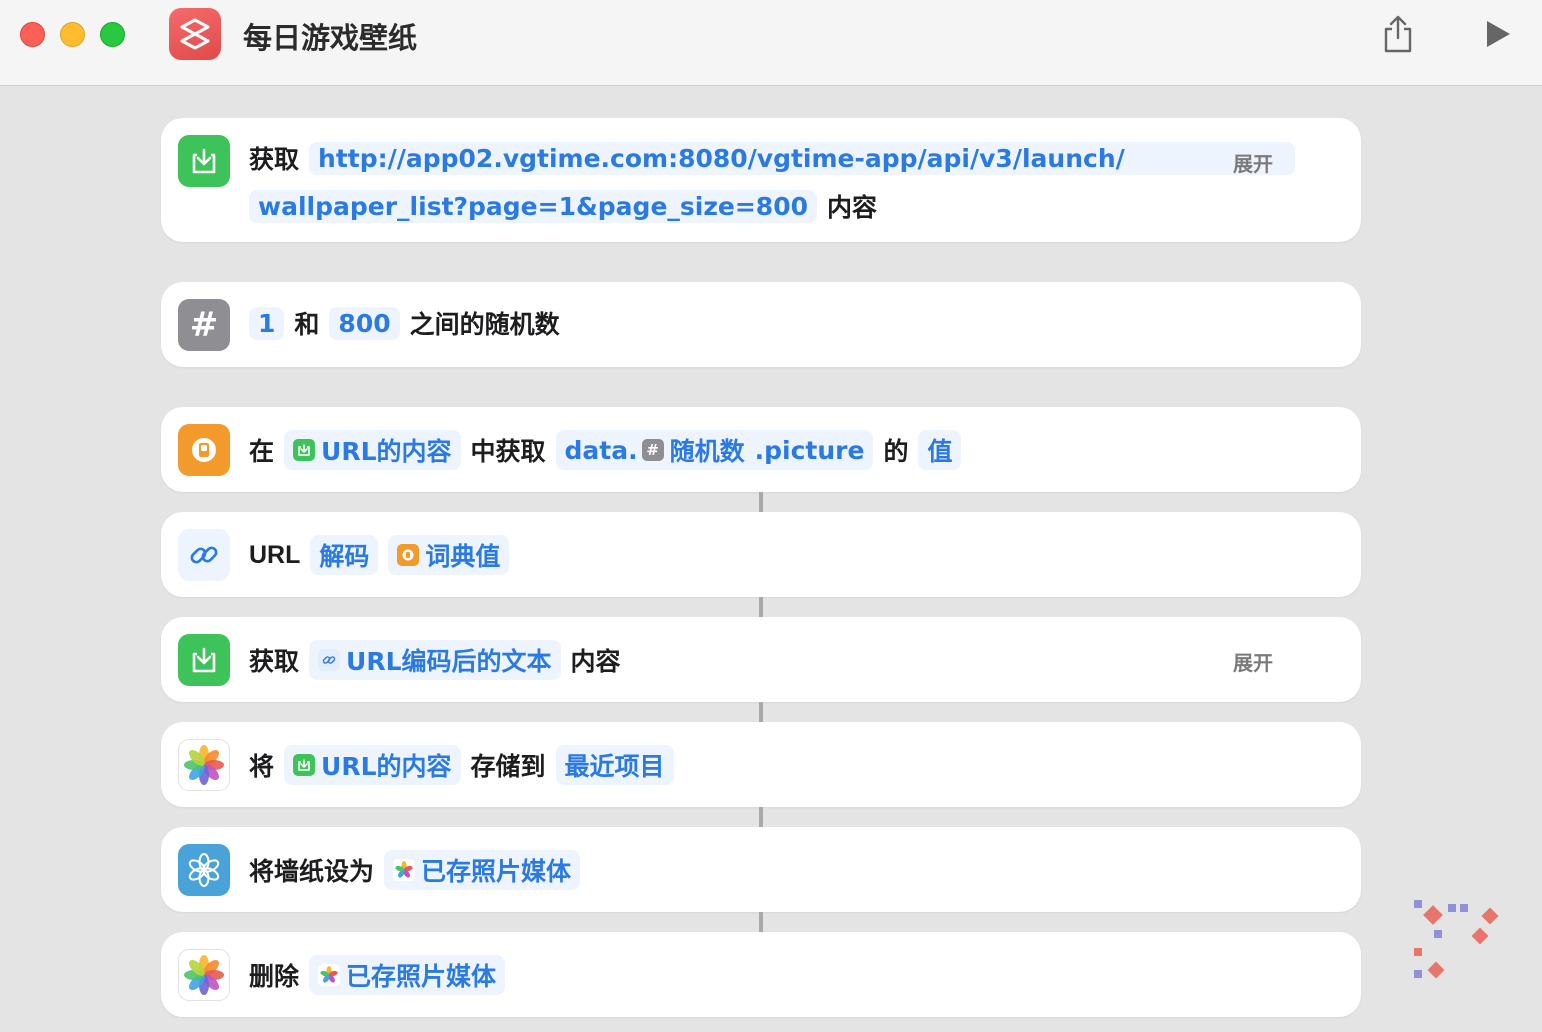 This screenshot has width=1542, height=1032. I want to click on result-token: 值, so click(940, 450).